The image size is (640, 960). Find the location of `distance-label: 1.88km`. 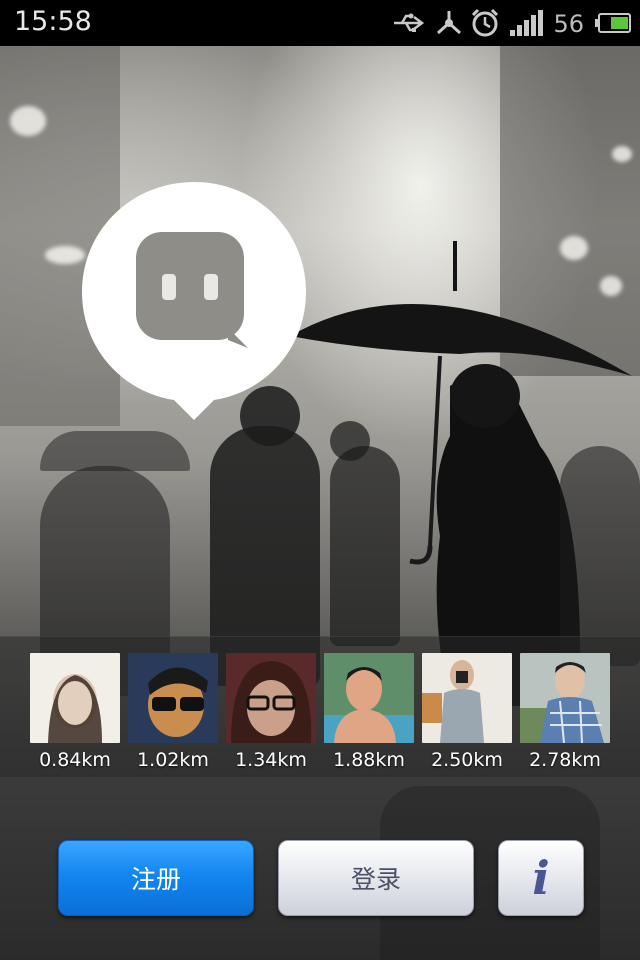

distance-label: 1.88km is located at coordinates (369, 760).